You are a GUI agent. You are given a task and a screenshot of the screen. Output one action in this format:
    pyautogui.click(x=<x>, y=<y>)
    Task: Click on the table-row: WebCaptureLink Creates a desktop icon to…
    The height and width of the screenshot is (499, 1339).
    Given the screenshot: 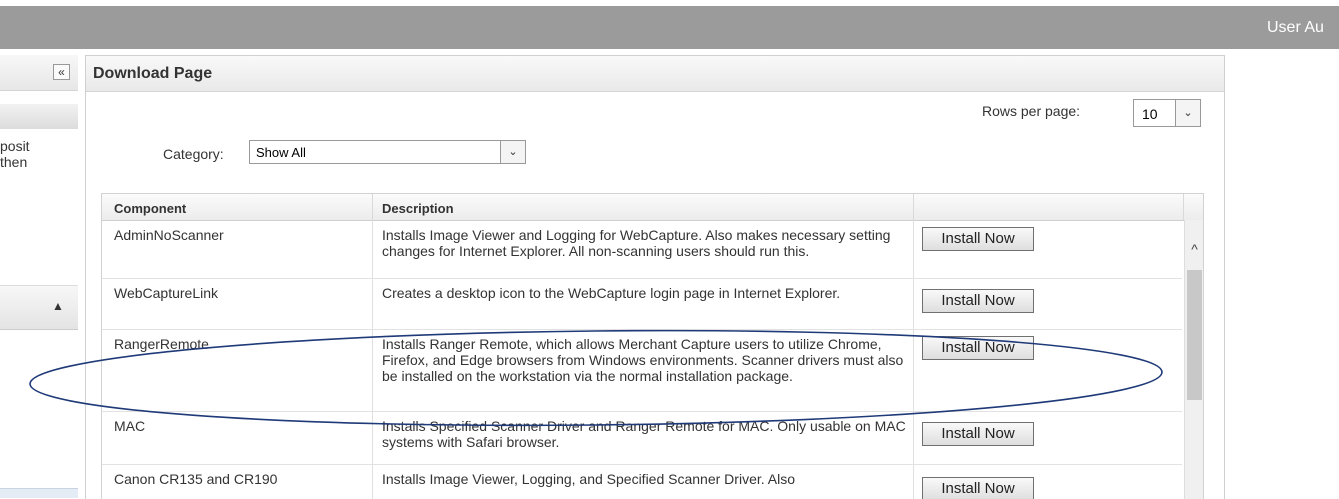 What is the action you would take?
    pyautogui.click(x=642, y=304)
    